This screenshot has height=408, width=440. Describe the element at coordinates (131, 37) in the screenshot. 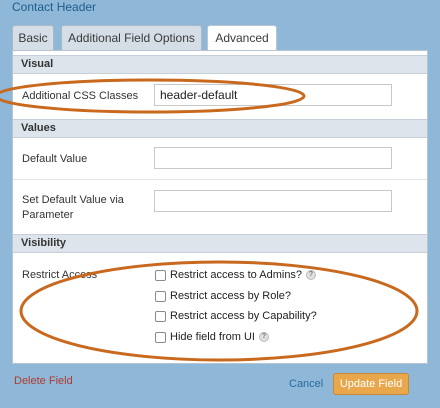

I see `tab-additional-field-options: Additional Field Options` at that location.